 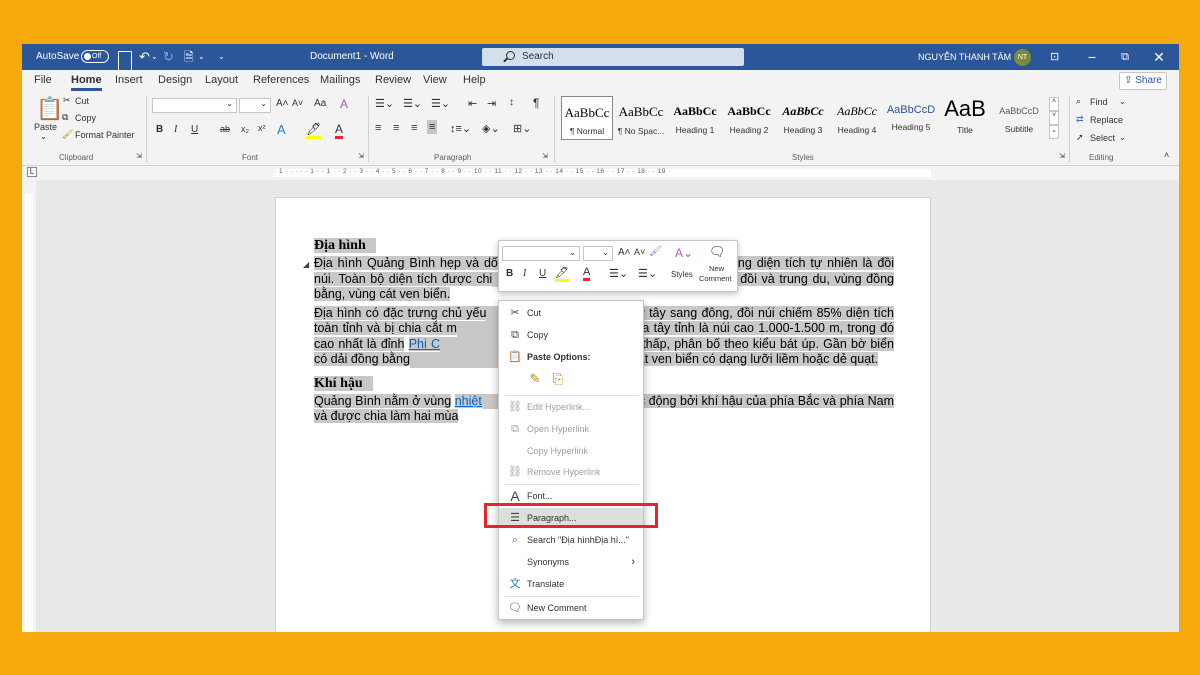 What do you see at coordinates (682, 274) in the screenshot?
I see `mini-styles-label: Styles` at bounding box center [682, 274].